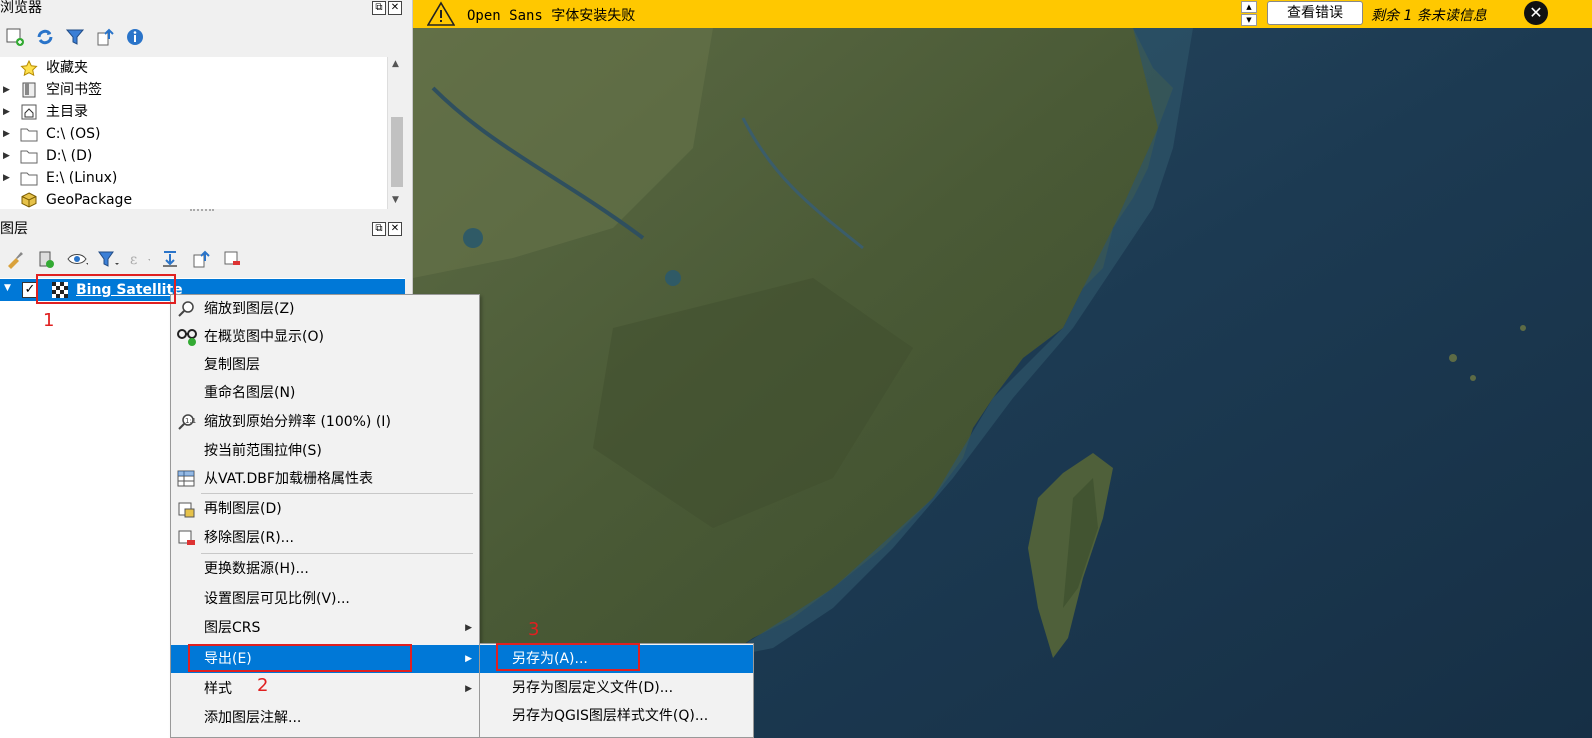 The height and width of the screenshot is (738, 1592). I want to click on menu-layer-crs: 图层CRS ▶, so click(325, 628).